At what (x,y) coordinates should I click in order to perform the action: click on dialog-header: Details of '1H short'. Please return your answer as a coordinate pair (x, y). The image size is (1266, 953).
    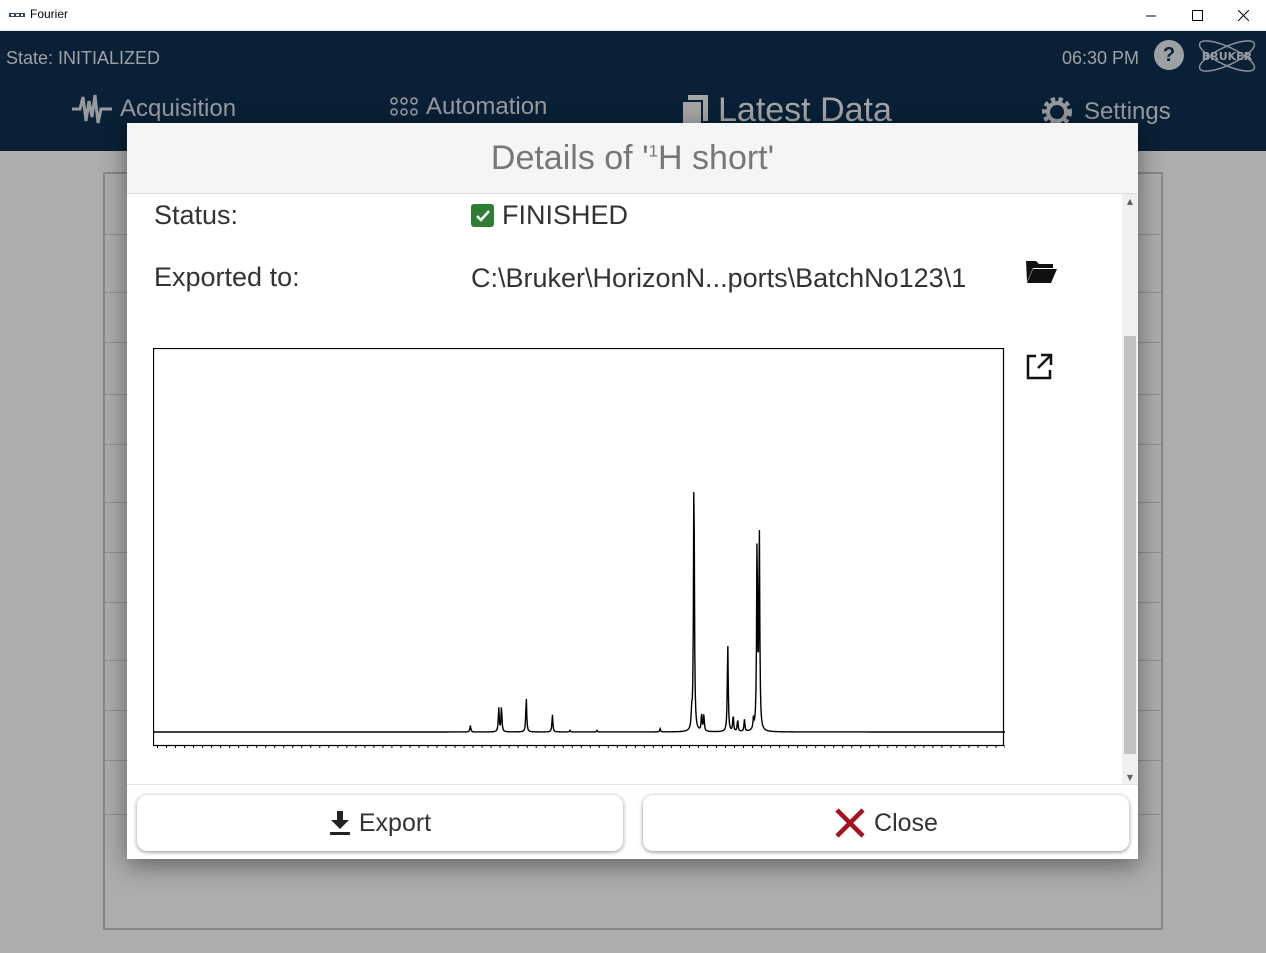
    Looking at the image, I should click on (632, 158).